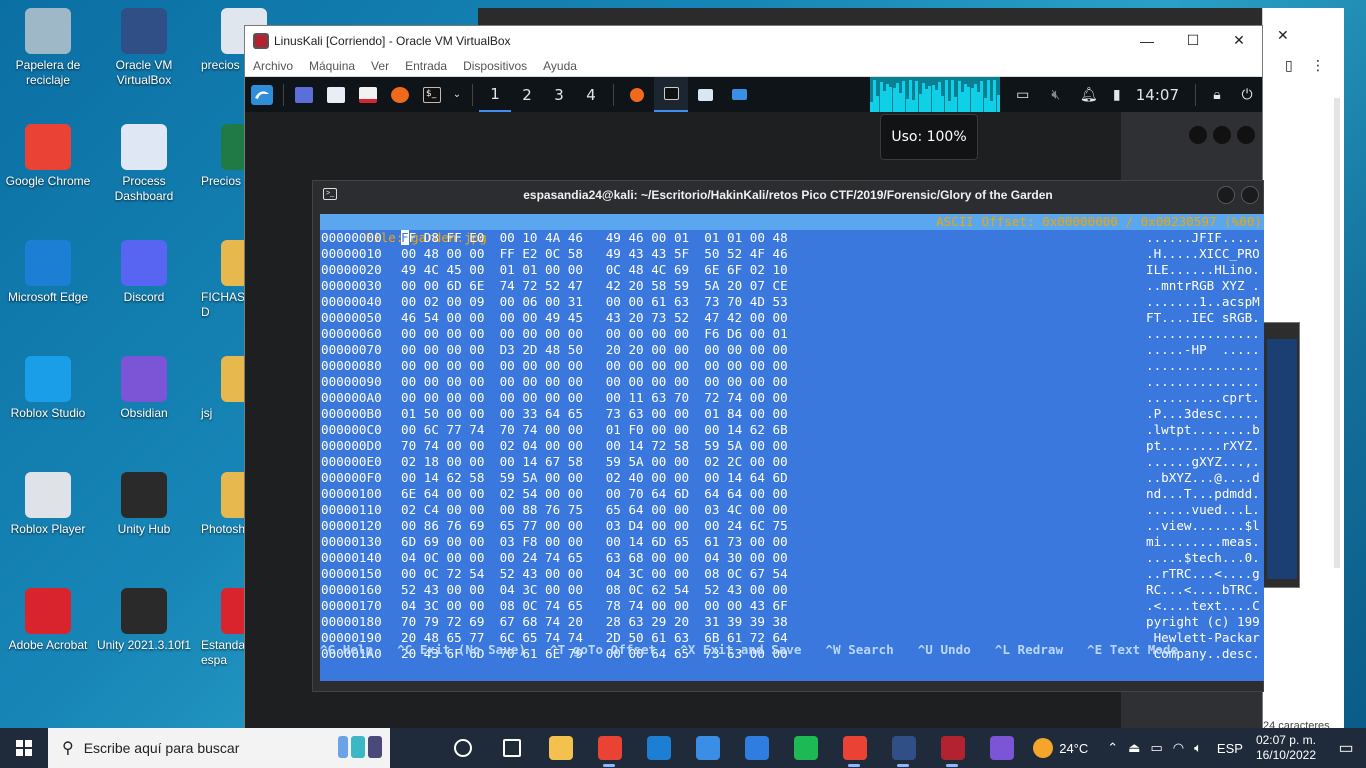 Image resolution: width=1366 pixels, height=768 pixels. What do you see at coordinates (609, 748) in the screenshot?
I see `chrome-icon` at bounding box center [609, 748].